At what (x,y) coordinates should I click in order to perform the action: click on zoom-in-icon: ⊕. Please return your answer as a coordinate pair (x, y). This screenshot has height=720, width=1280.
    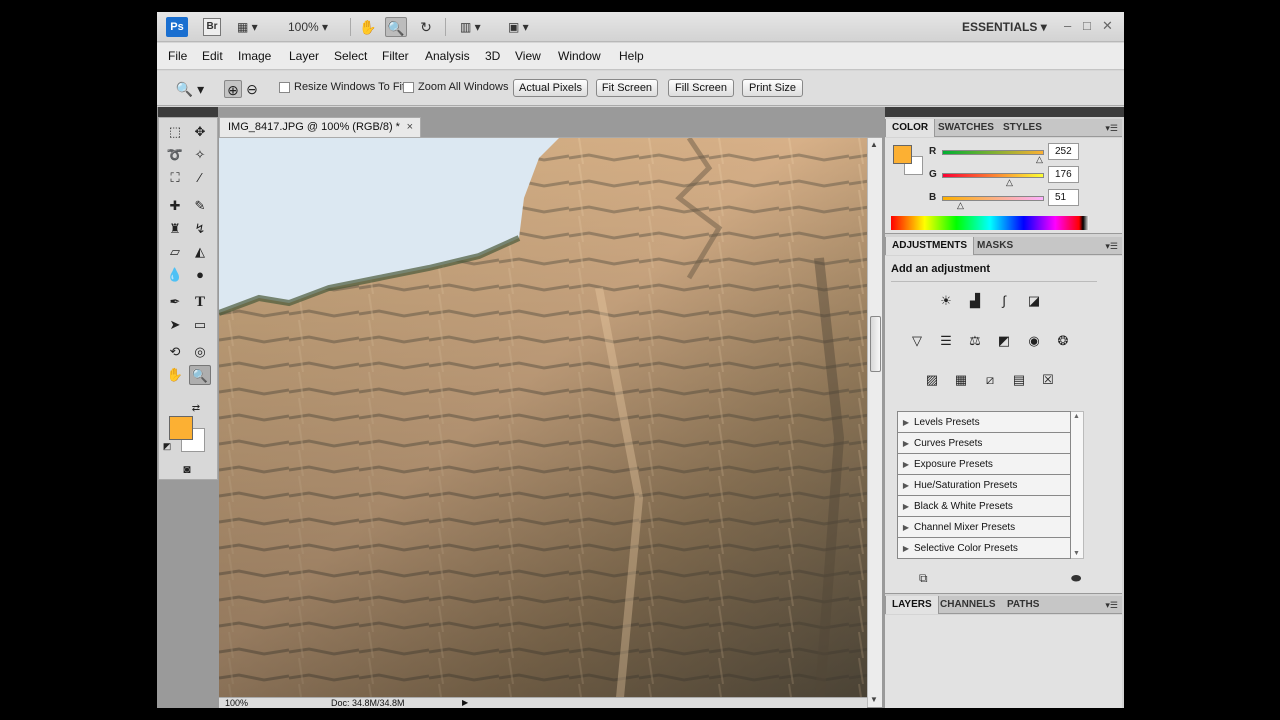
    Looking at the image, I should click on (233, 89).